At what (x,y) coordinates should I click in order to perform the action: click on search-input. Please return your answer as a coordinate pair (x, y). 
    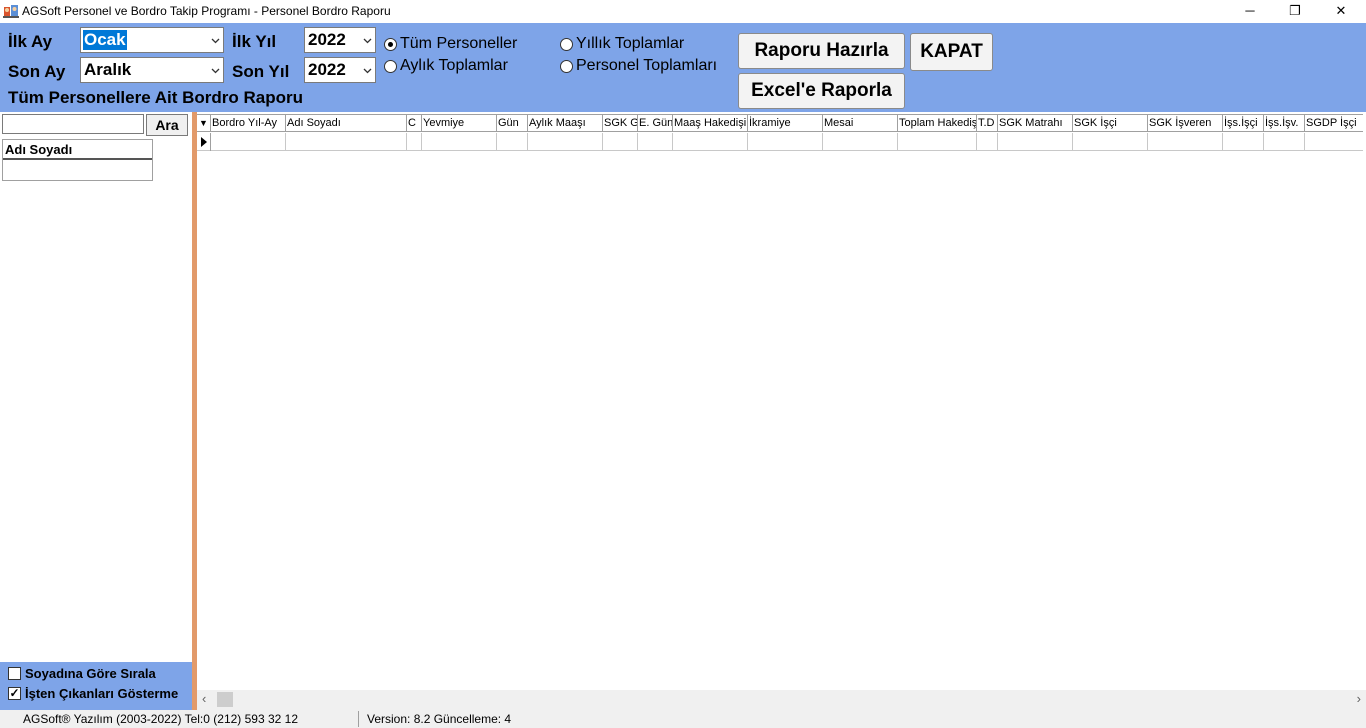
    Looking at the image, I should click on (73, 124).